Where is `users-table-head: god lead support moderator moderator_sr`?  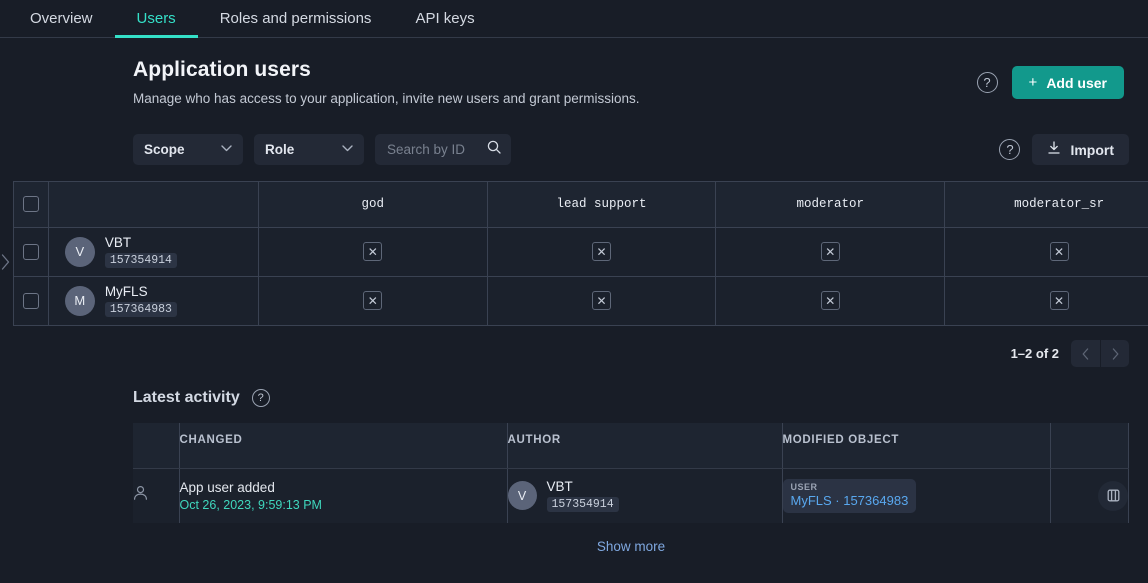 users-table-head: god lead support moderator moderator_sr is located at coordinates (581, 204).